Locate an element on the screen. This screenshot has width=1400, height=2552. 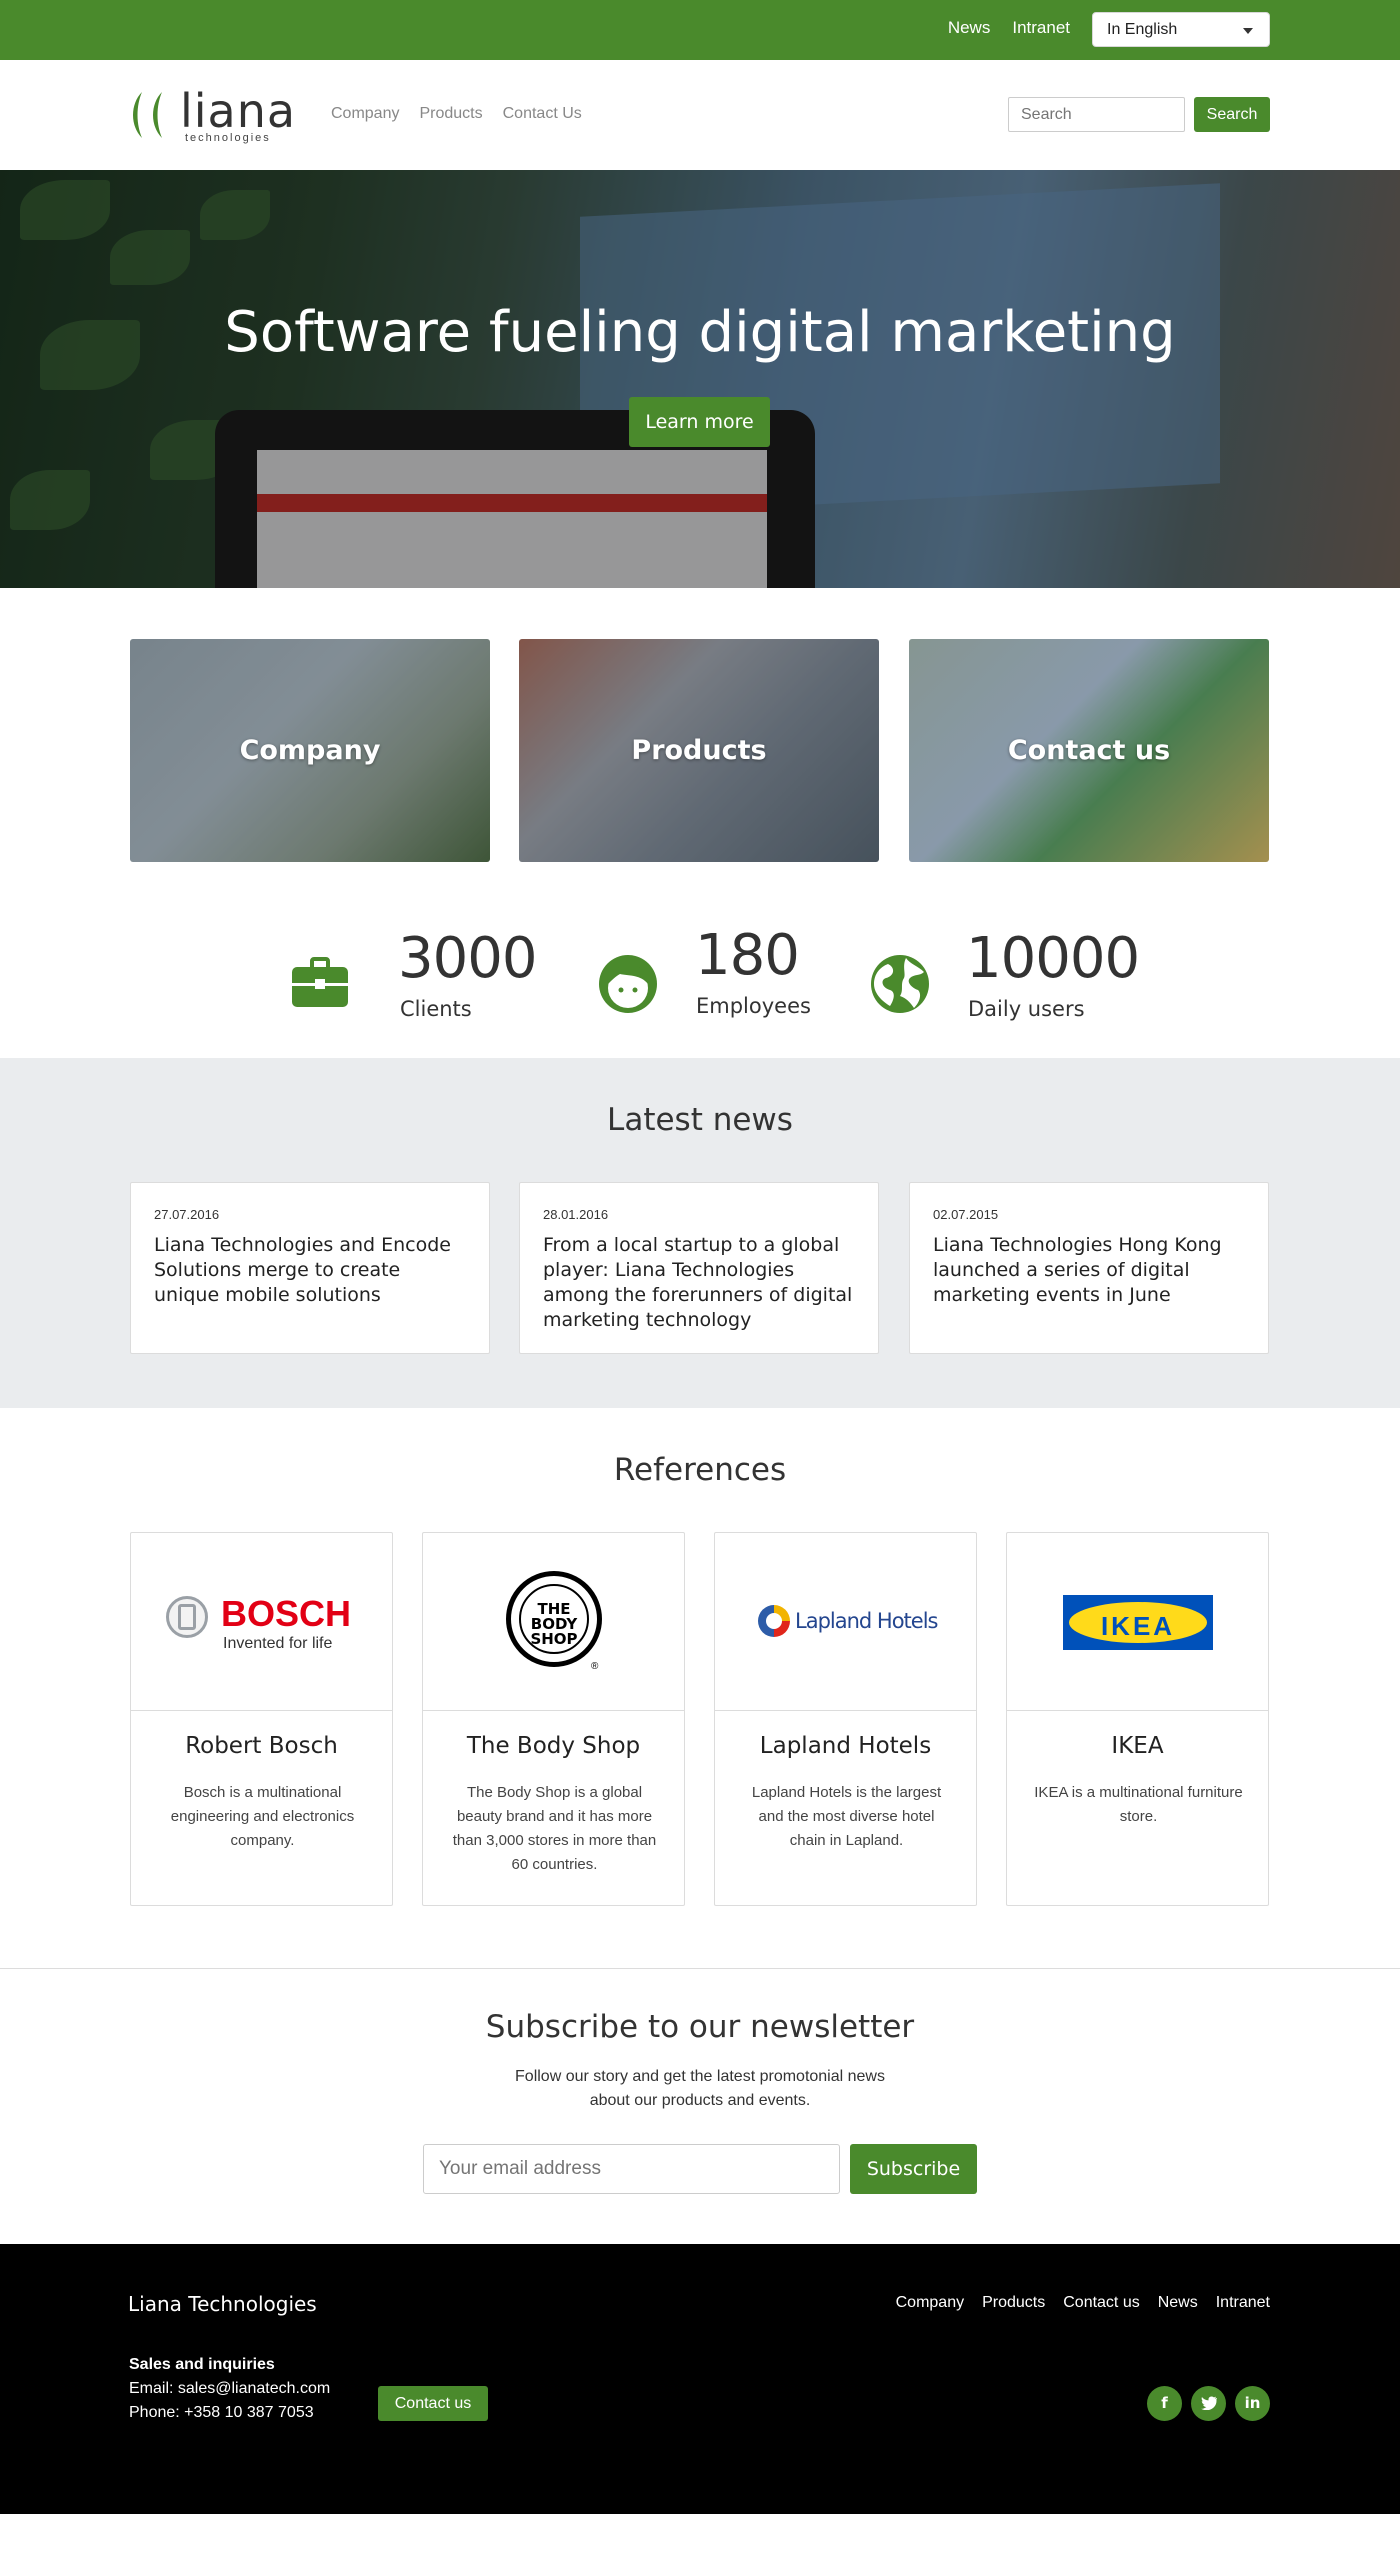
stat-clients-label: Clients is located at coordinates (436, 1009).